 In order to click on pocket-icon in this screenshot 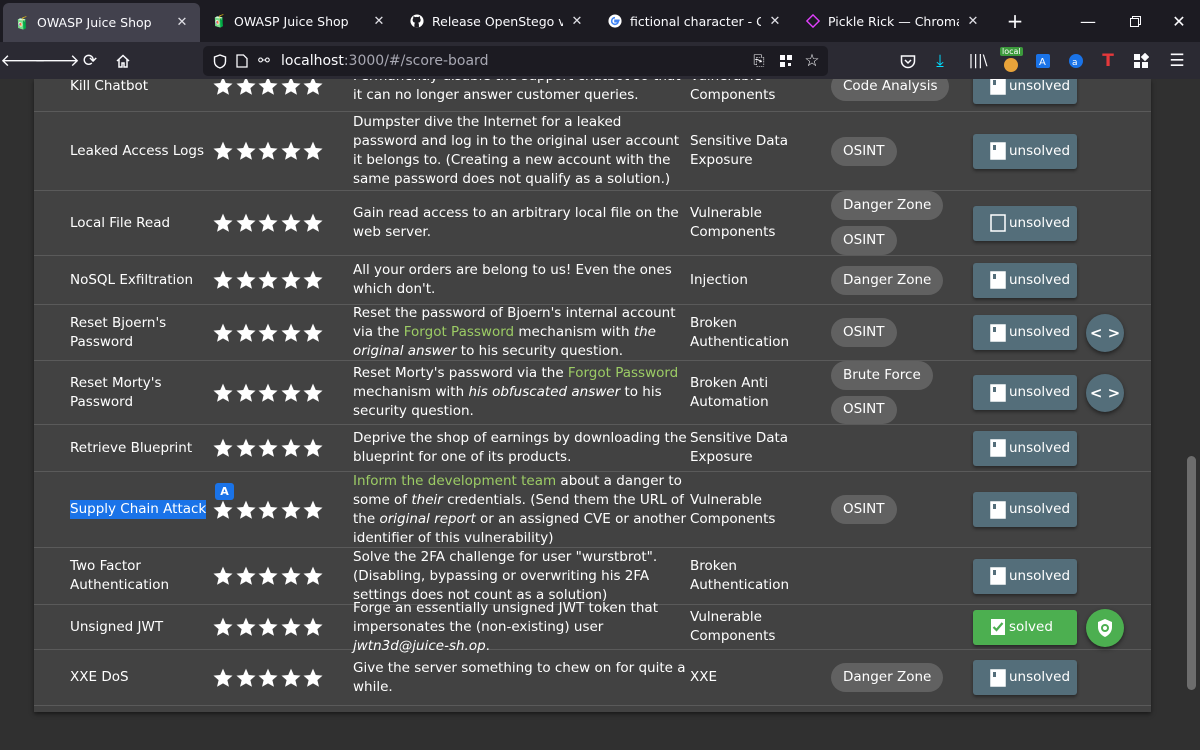, I will do `click(908, 61)`.